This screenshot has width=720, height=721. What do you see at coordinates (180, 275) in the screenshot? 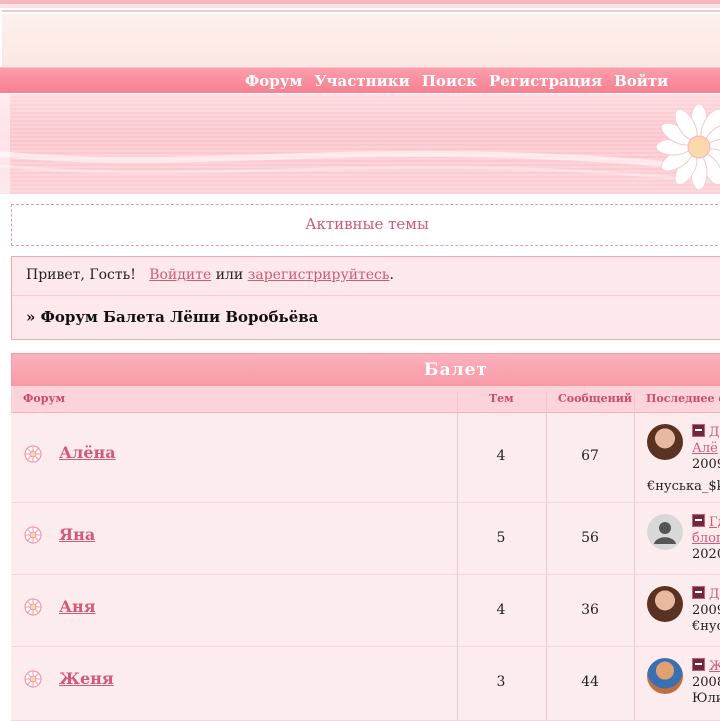
I see `login-link: Войдите` at bounding box center [180, 275].